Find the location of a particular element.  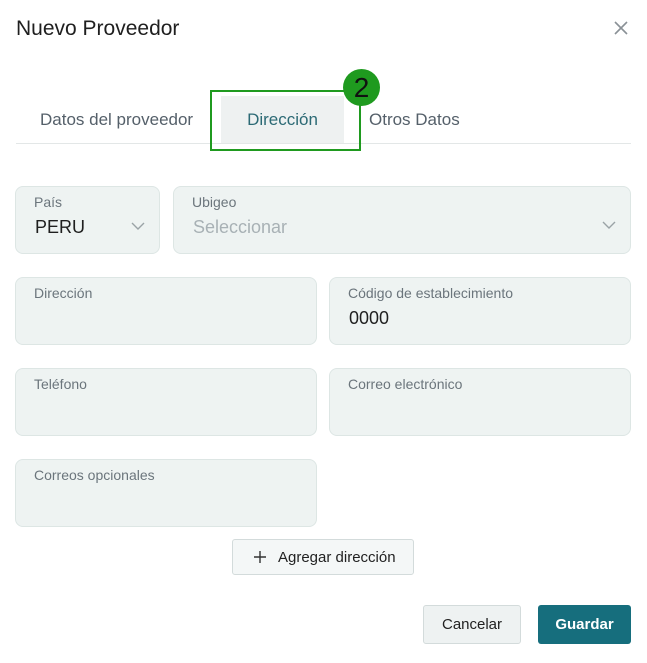

address-field: Dirección is located at coordinates (166, 311).